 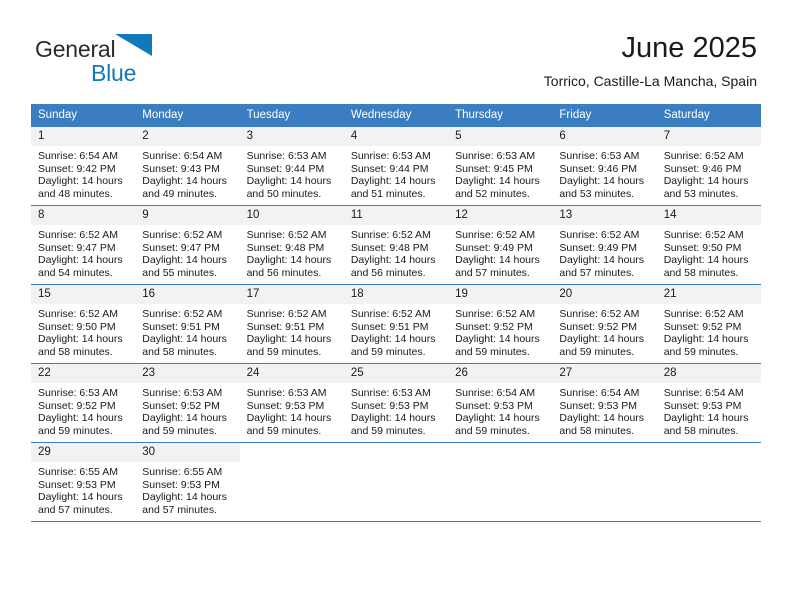 I want to click on day-number: 26, so click(x=500, y=373).